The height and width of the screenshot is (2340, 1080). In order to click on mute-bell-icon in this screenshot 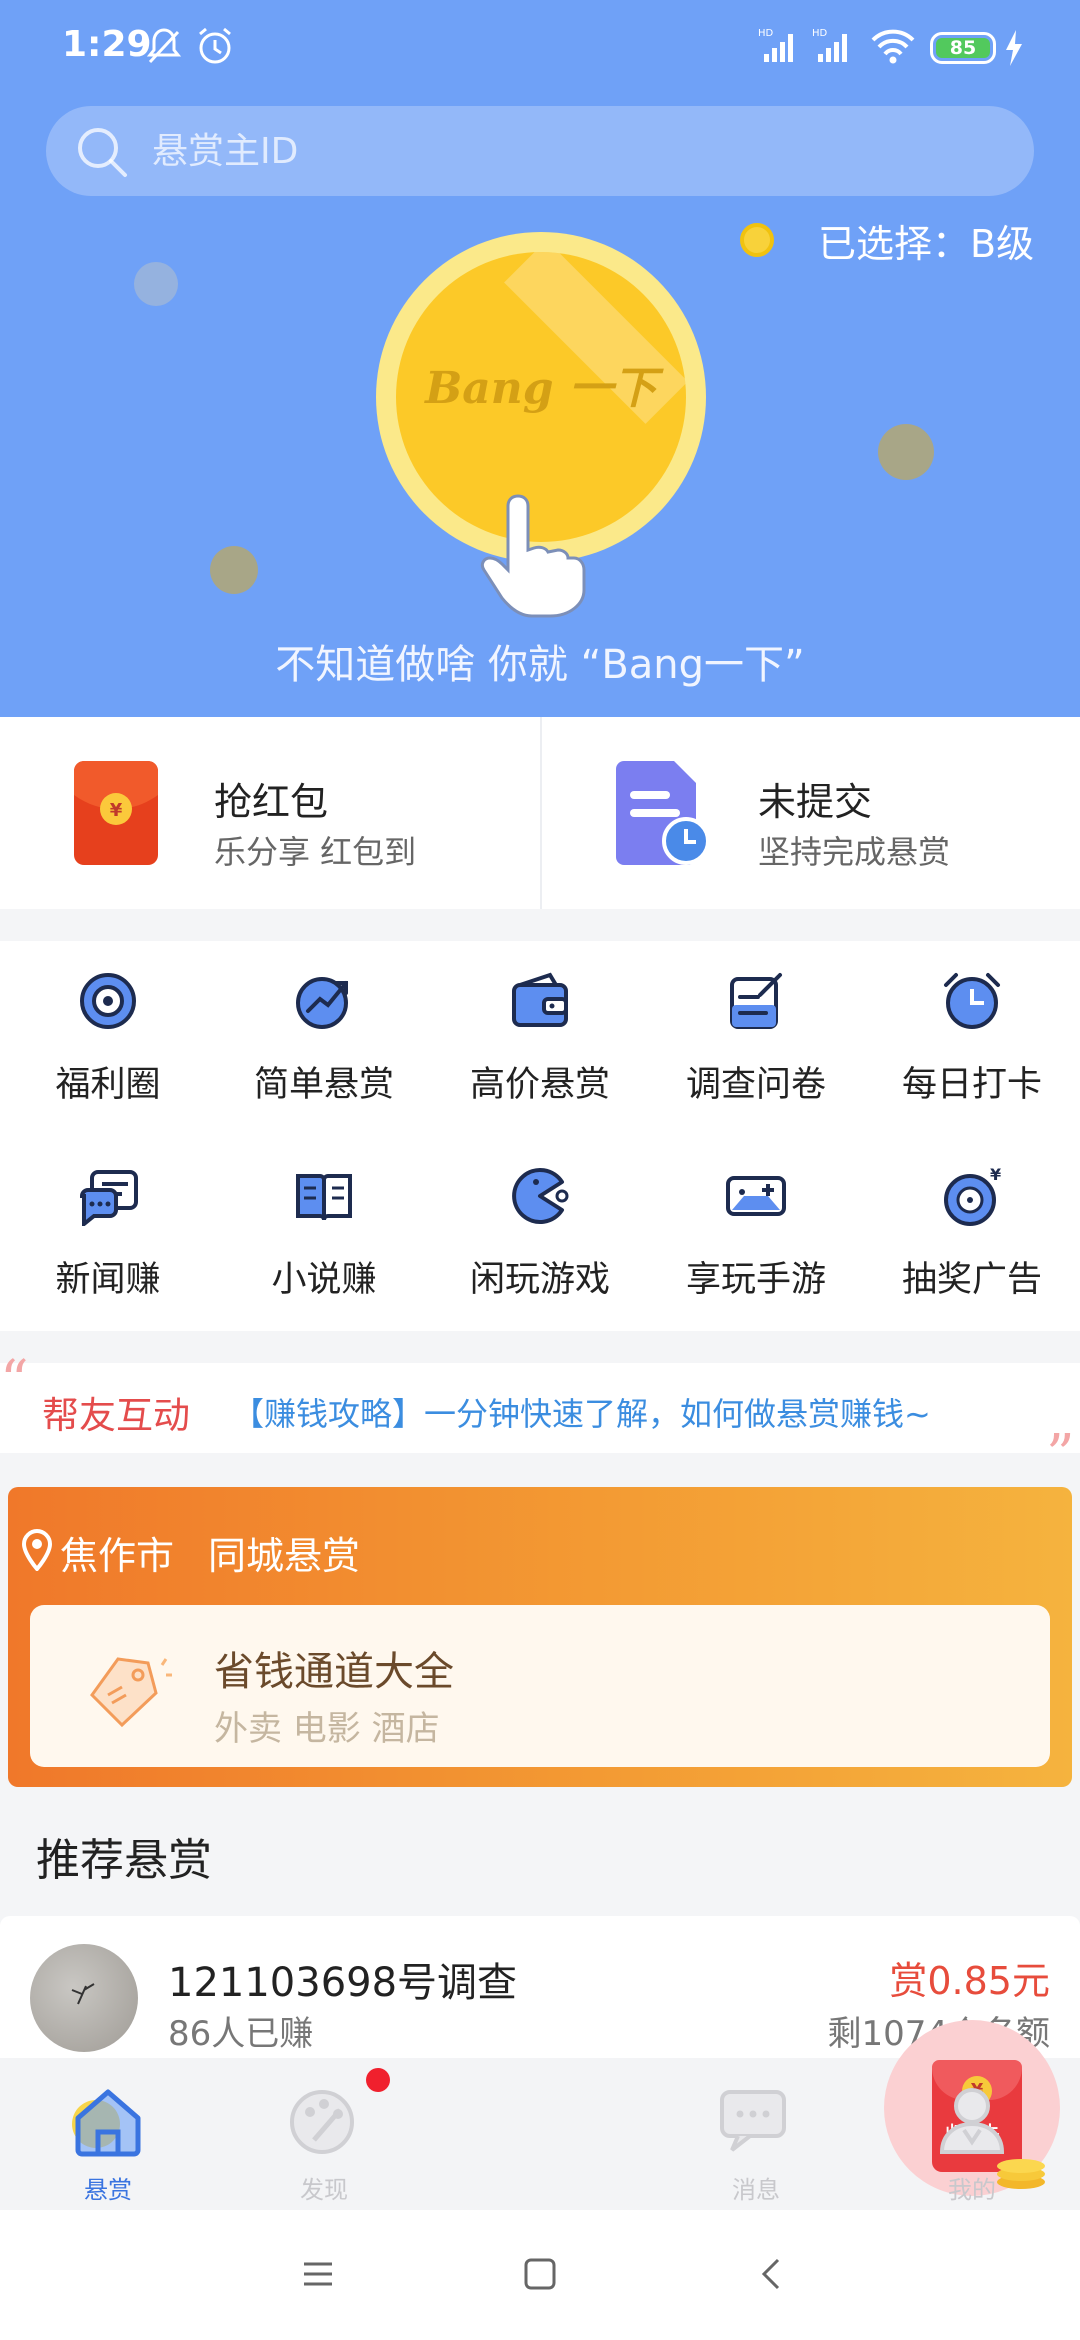, I will do `click(164, 48)`.